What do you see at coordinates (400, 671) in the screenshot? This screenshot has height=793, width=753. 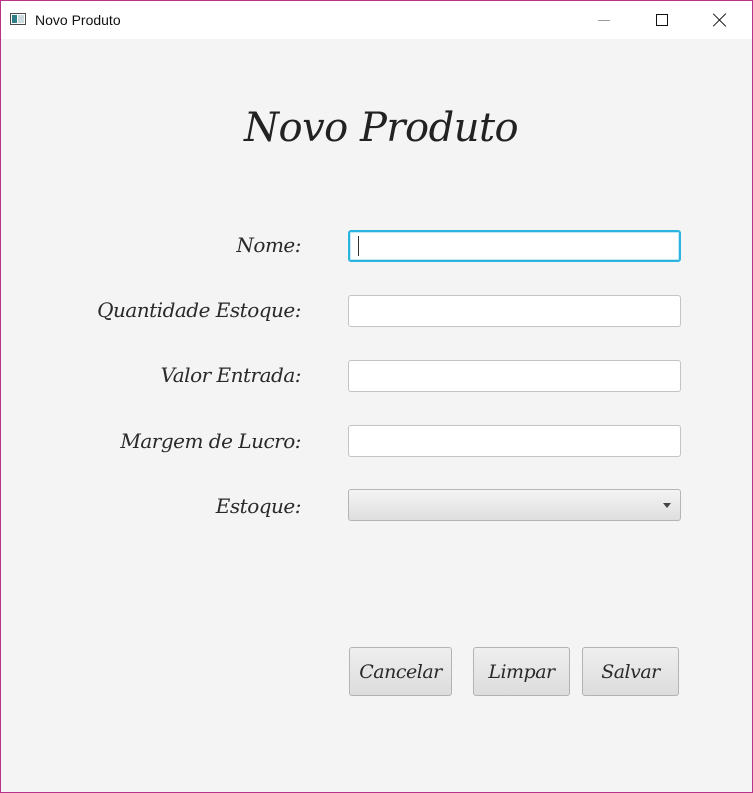 I see `cancel-button: Cancelar` at bounding box center [400, 671].